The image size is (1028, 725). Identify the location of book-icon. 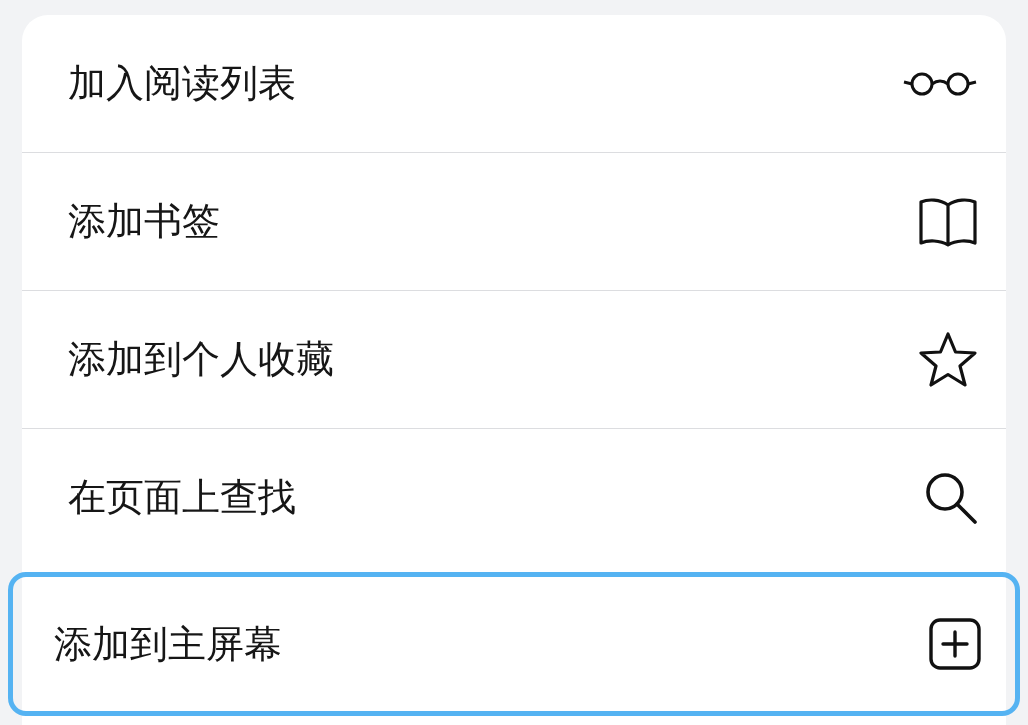
(948, 221).